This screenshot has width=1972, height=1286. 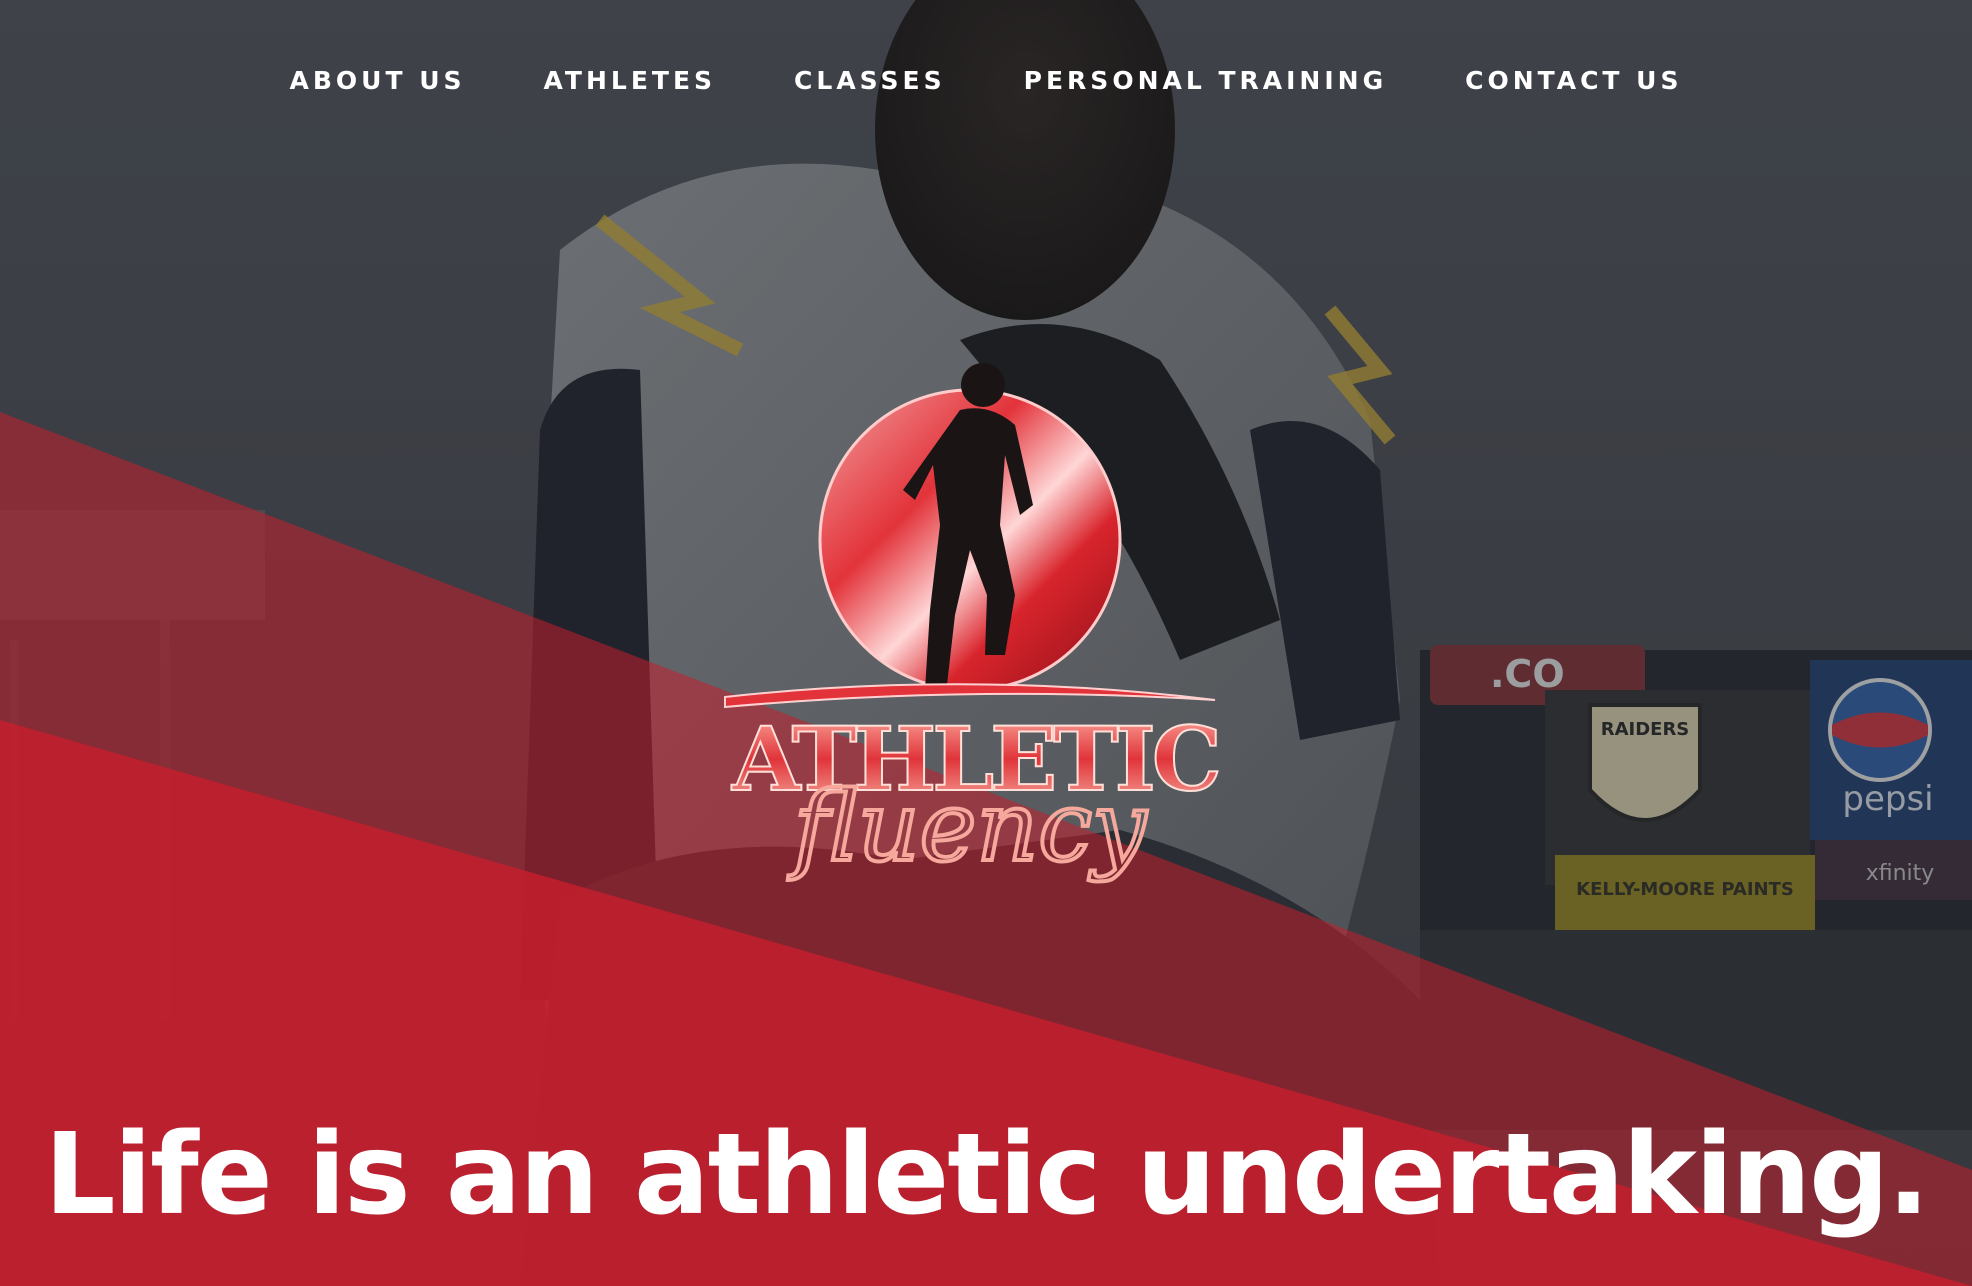 What do you see at coordinates (1573, 80) in the screenshot?
I see `nav-contact-us: CONTACT US` at bounding box center [1573, 80].